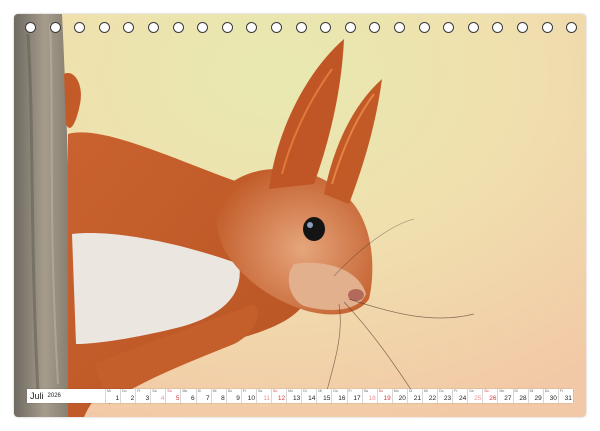  I want to click on day-number: 31, so click(568, 398).